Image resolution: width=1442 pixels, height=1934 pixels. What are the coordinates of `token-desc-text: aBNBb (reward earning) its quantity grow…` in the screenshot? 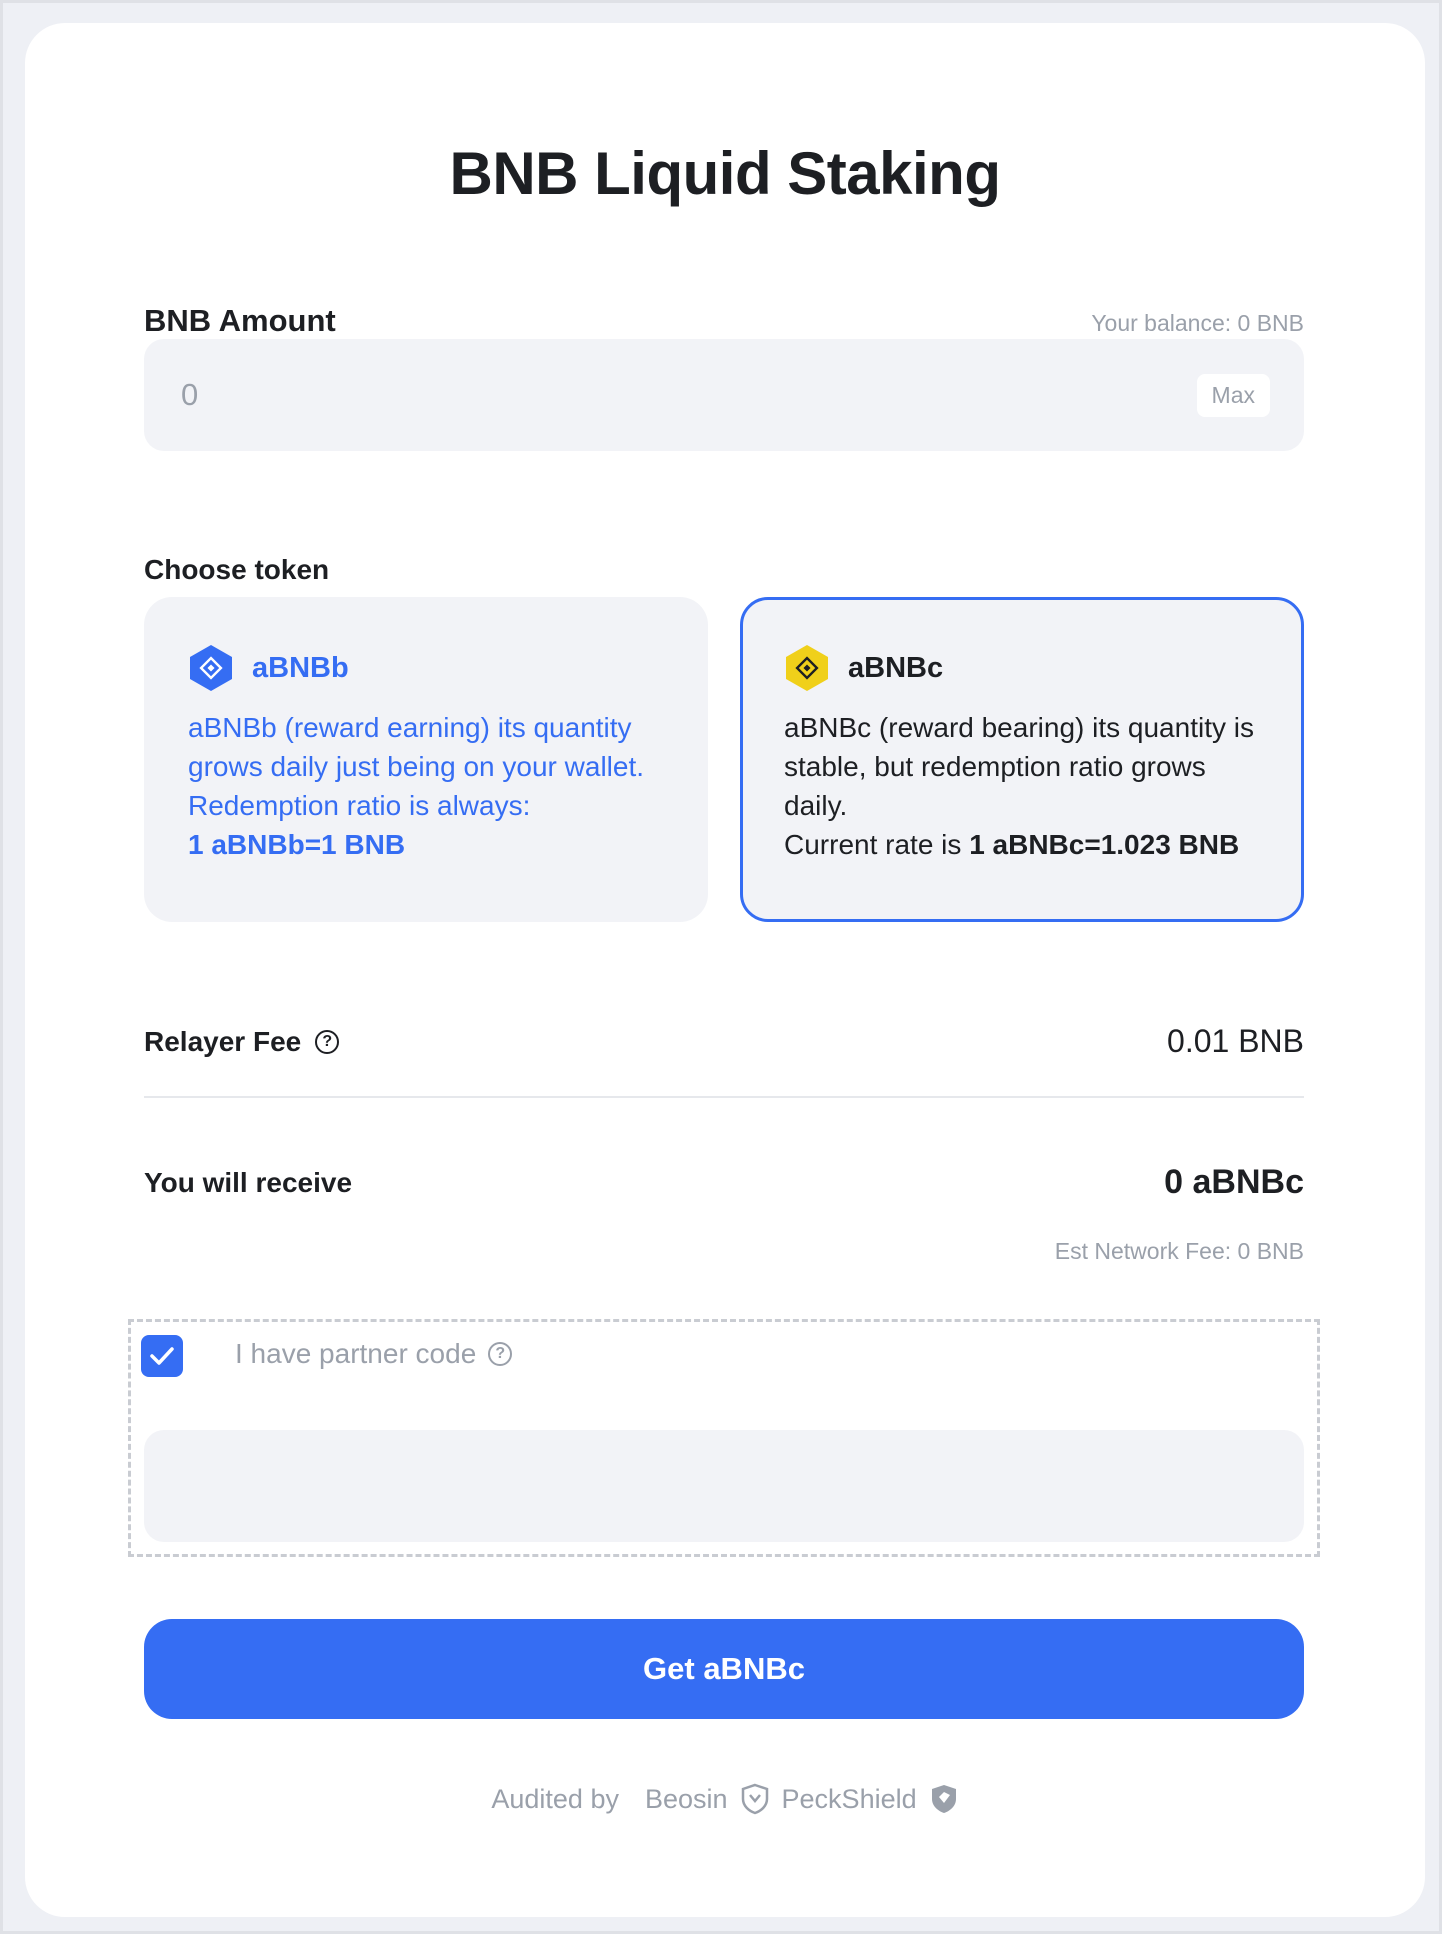 It's located at (416, 766).